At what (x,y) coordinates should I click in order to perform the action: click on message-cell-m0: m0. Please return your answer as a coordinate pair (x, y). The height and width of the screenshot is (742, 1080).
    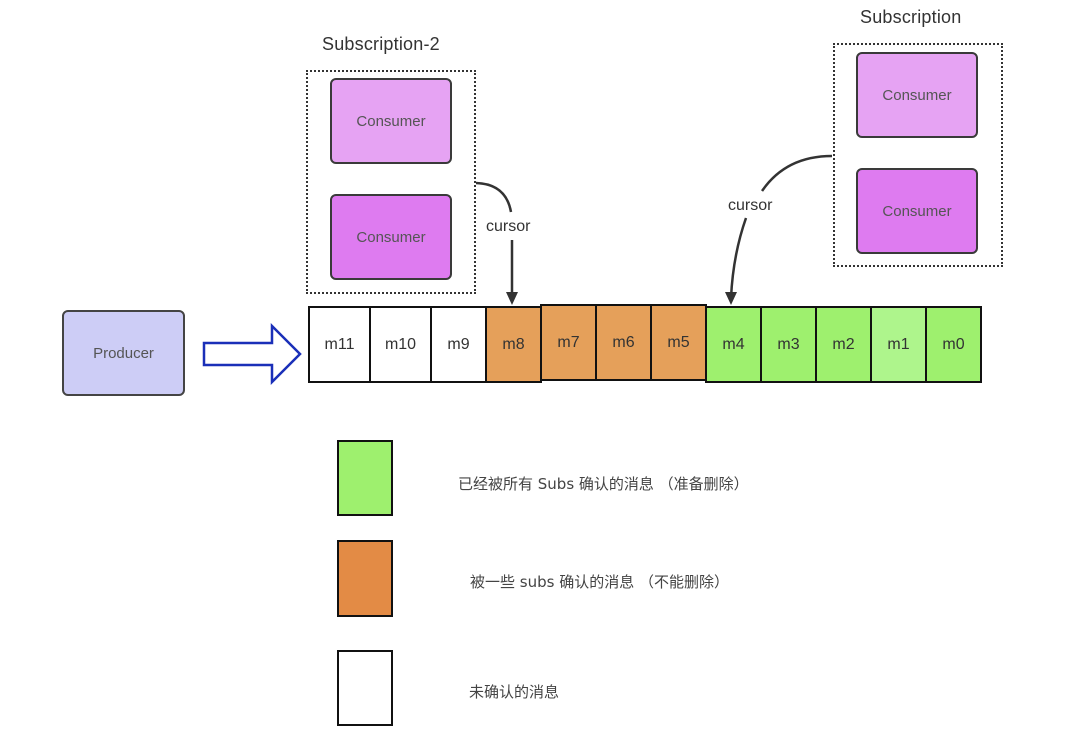
    Looking at the image, I should click on (953, 344).